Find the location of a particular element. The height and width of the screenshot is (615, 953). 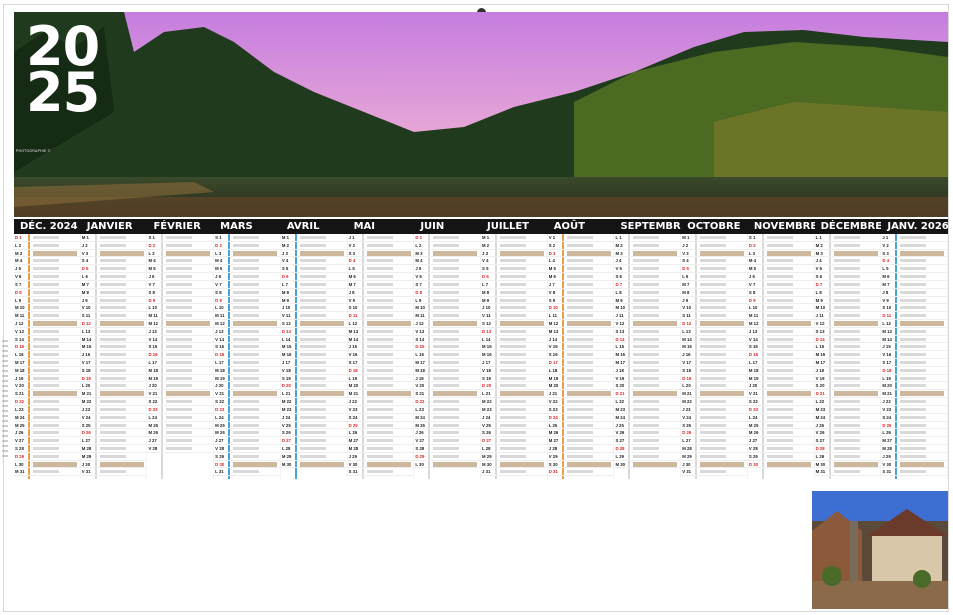

day-row: M 23 is located at coordinates (647, 410).